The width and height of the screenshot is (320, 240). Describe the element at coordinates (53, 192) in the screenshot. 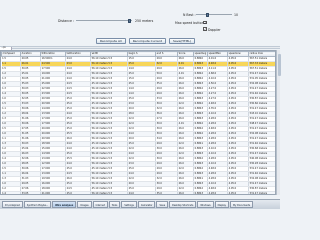

I see `table-cell: 21.000` at that location.